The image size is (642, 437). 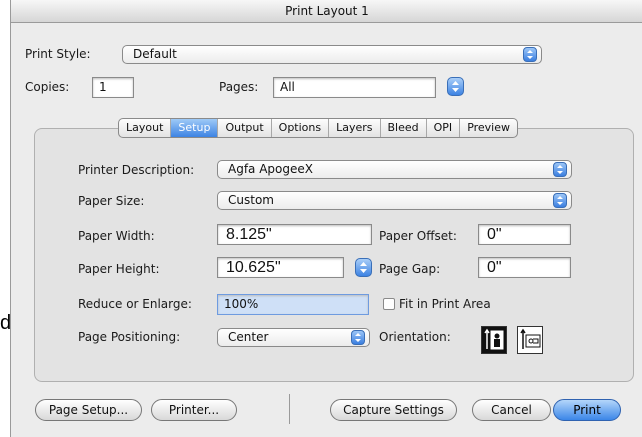 I want to click on tab-setup: Setup, so click(x=195, y=128).